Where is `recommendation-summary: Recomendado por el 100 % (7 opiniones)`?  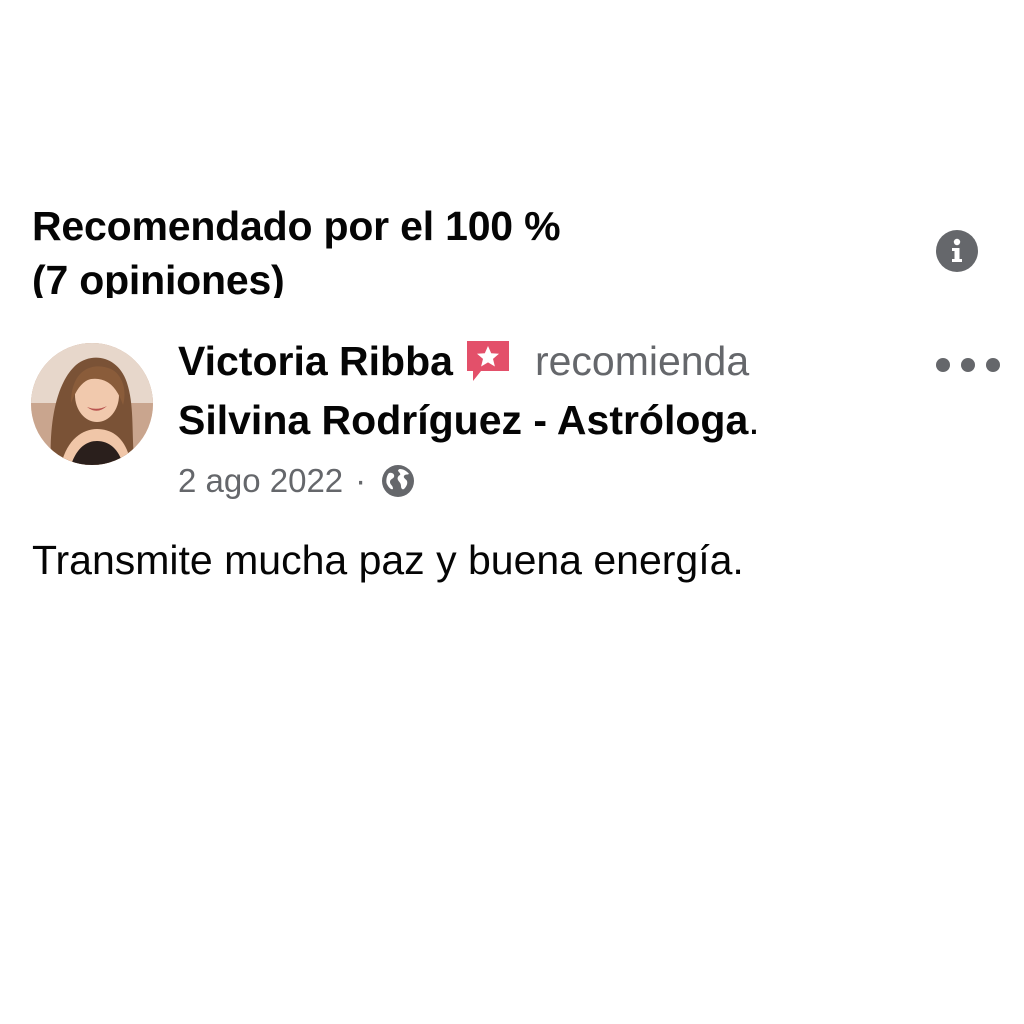
recommendation-summary: Recomendado por el 100 % (7 opiniones) is located at coordinates (442, 247).